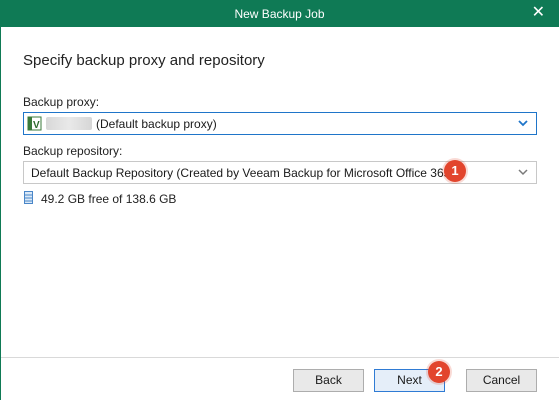 The height and width of the screenshot is (400, 559). I want to click on storage-icon, so click(28, 197).